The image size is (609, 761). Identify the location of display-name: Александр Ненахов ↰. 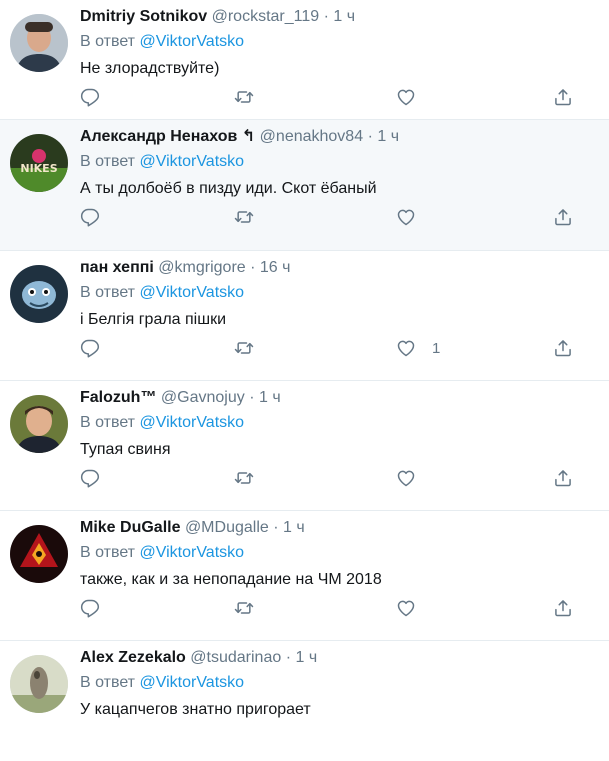
(167, 136).